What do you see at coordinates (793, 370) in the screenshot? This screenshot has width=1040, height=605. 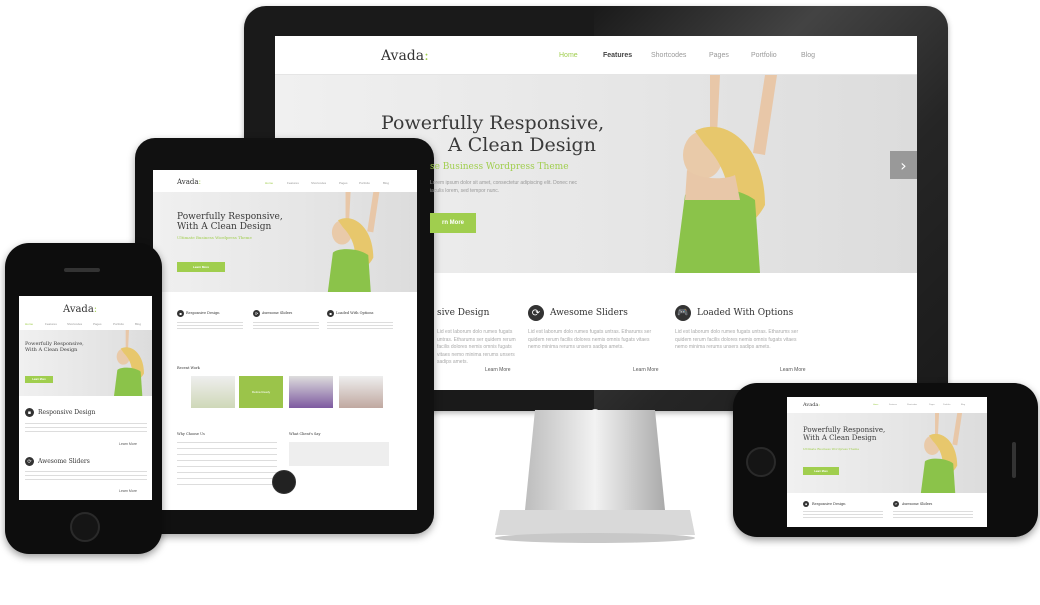 I see `learn-more-options: Learn More` at bounding box center [793, 370].